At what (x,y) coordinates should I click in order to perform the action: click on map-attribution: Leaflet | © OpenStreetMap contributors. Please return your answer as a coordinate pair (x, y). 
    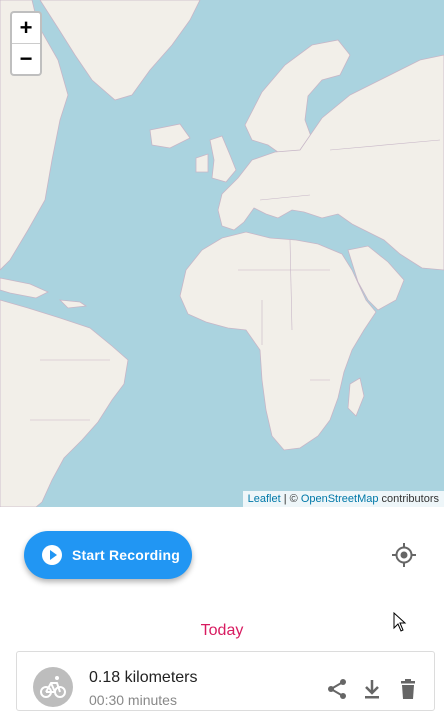
    Looking at the image, I should click on (343, 499).